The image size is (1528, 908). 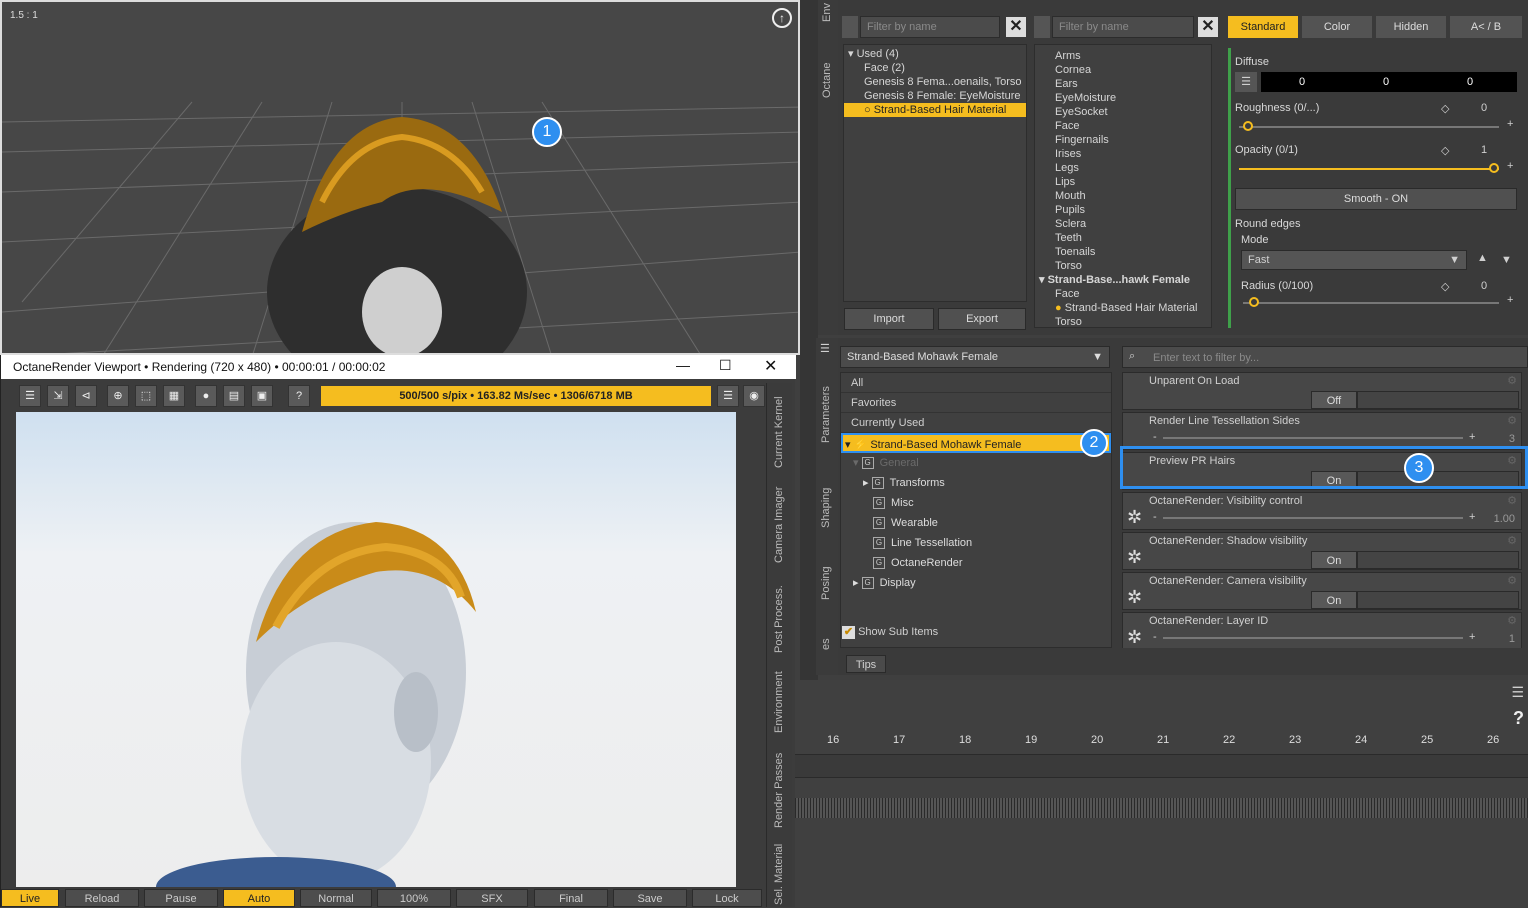 What do you see at coordinates (336, 898) in the screenshot?
I see `normal-button: Normal` at bounding box center [336, 898].